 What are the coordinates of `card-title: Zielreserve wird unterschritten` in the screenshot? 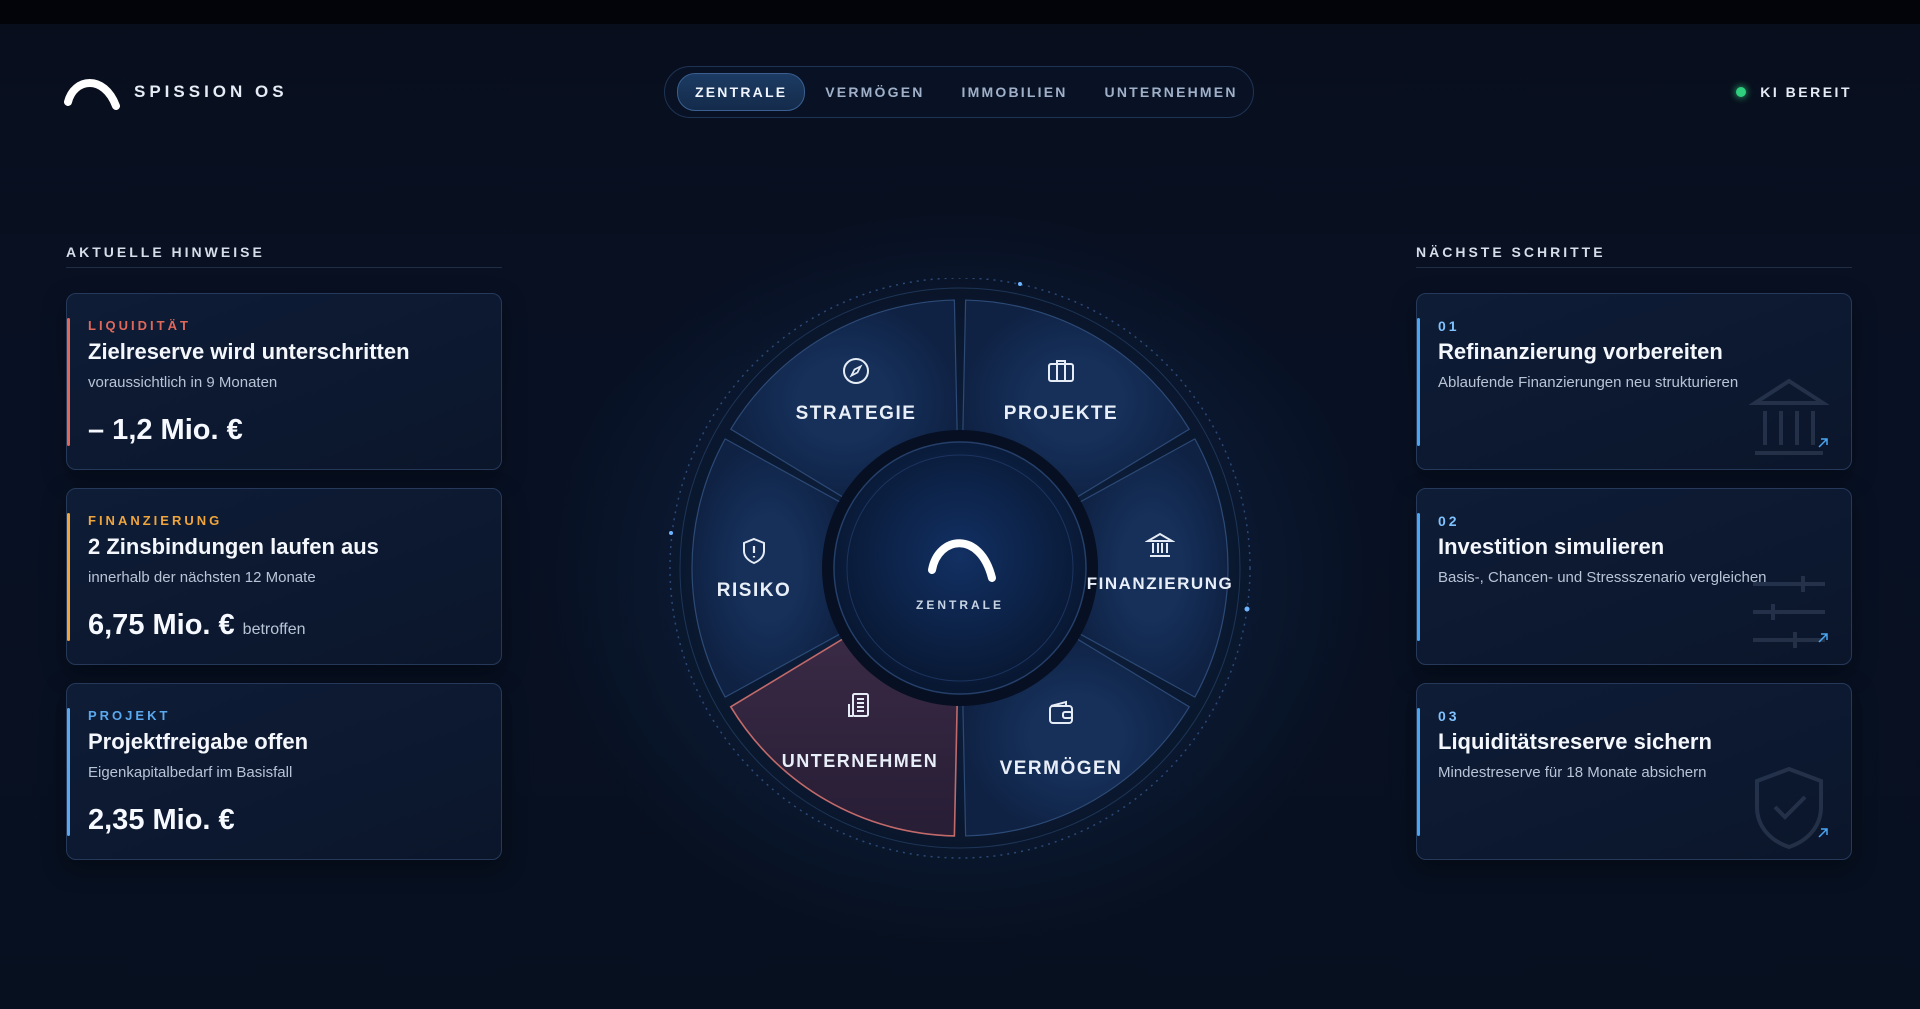 It's located at (249, 351).